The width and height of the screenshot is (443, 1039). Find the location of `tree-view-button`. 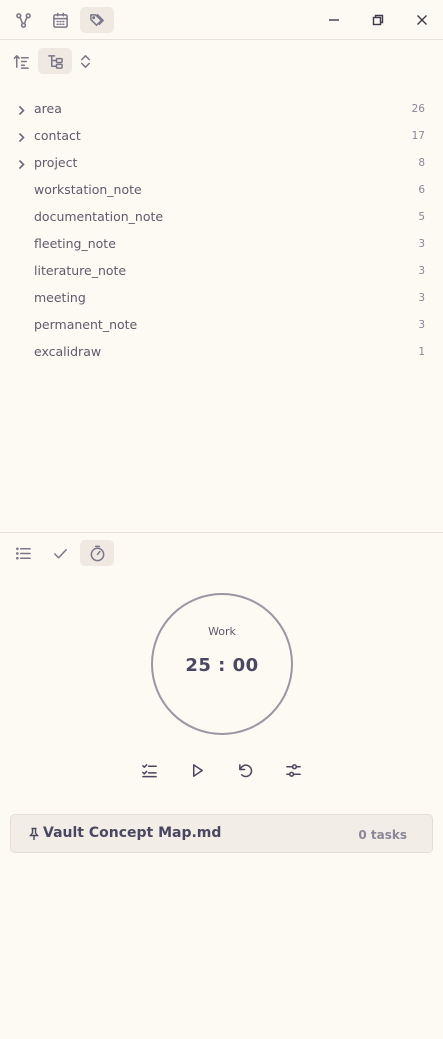

tree-view-button is located at coordinates (55, 61).